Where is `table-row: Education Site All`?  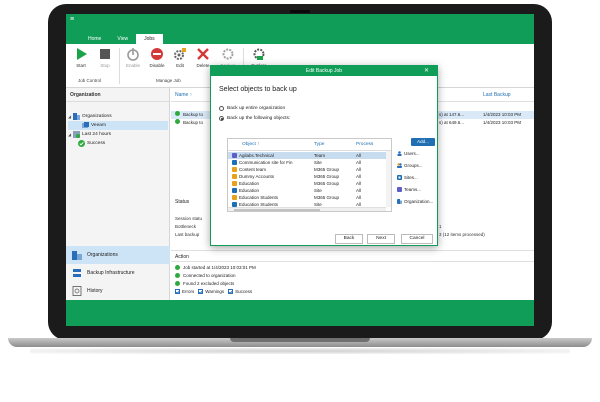 table-row: Education Site All is located at coordinates (307, 190).